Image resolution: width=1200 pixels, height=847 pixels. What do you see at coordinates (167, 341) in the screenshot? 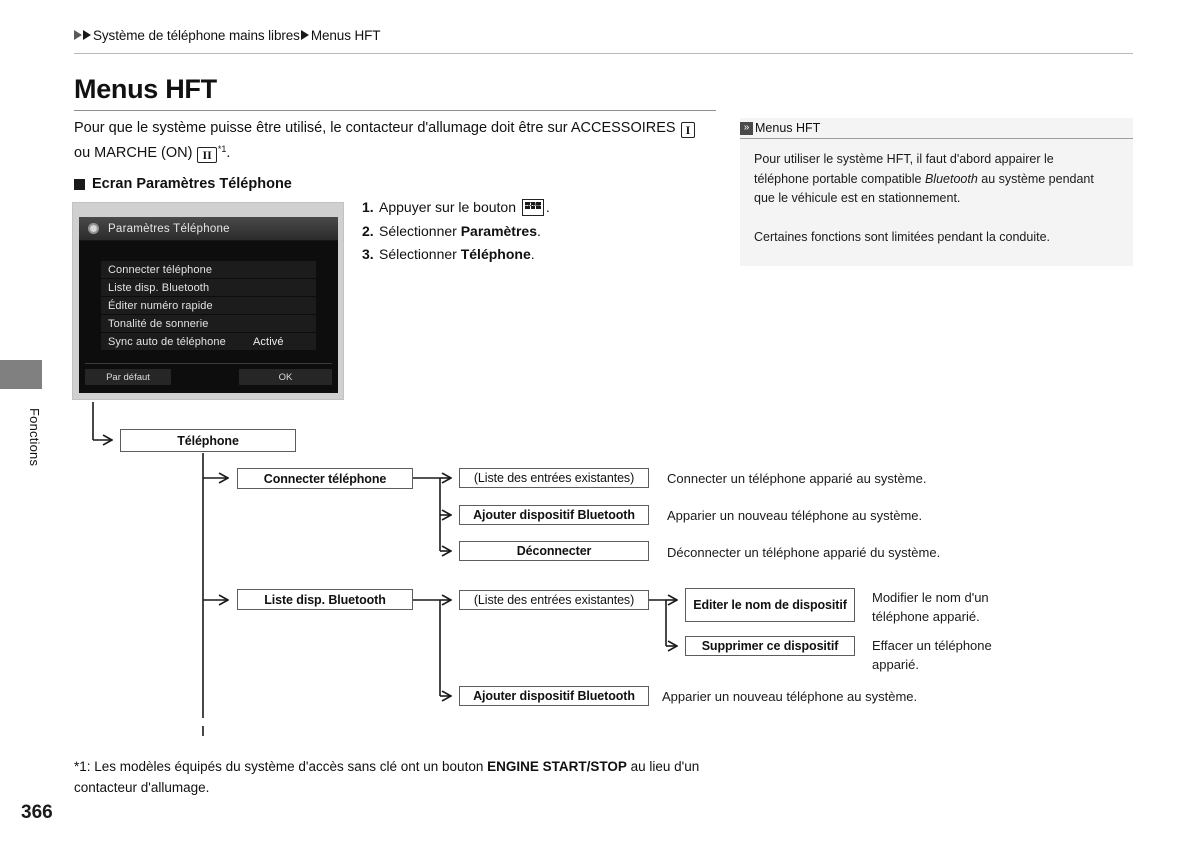
I see `device-menu-label: Sync auto de téléphone` at bounding box center [167, 341].